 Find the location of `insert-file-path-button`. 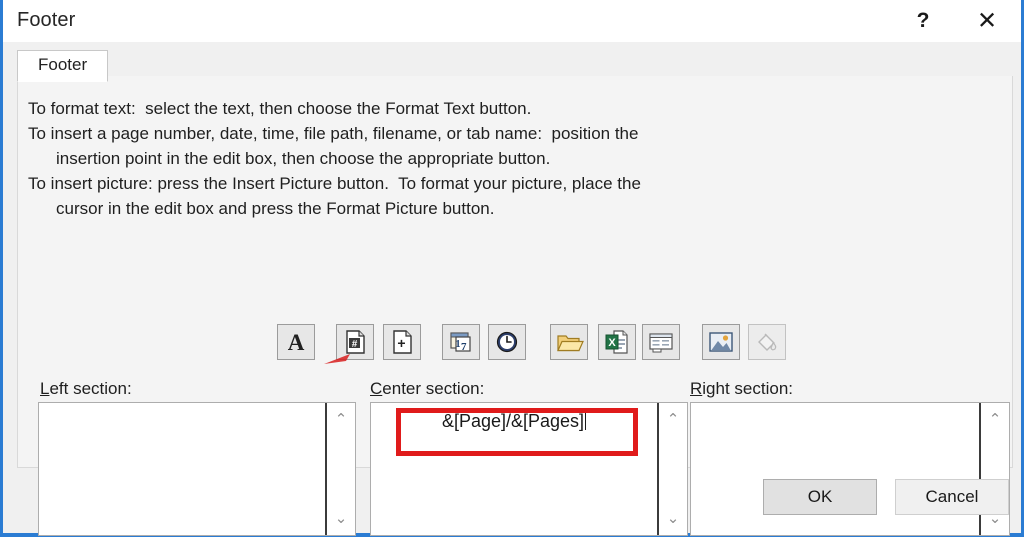

insert-file-path-button is located at coordinates (569, 342).